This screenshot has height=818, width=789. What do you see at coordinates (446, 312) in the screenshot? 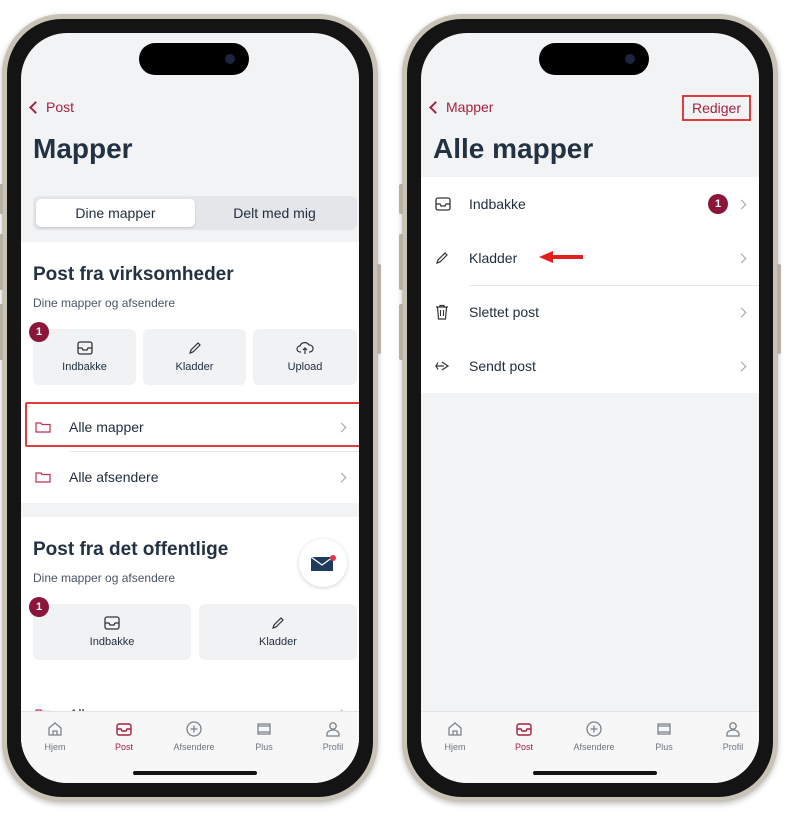
I see `trash-icon` at bounding box center [446, 312].